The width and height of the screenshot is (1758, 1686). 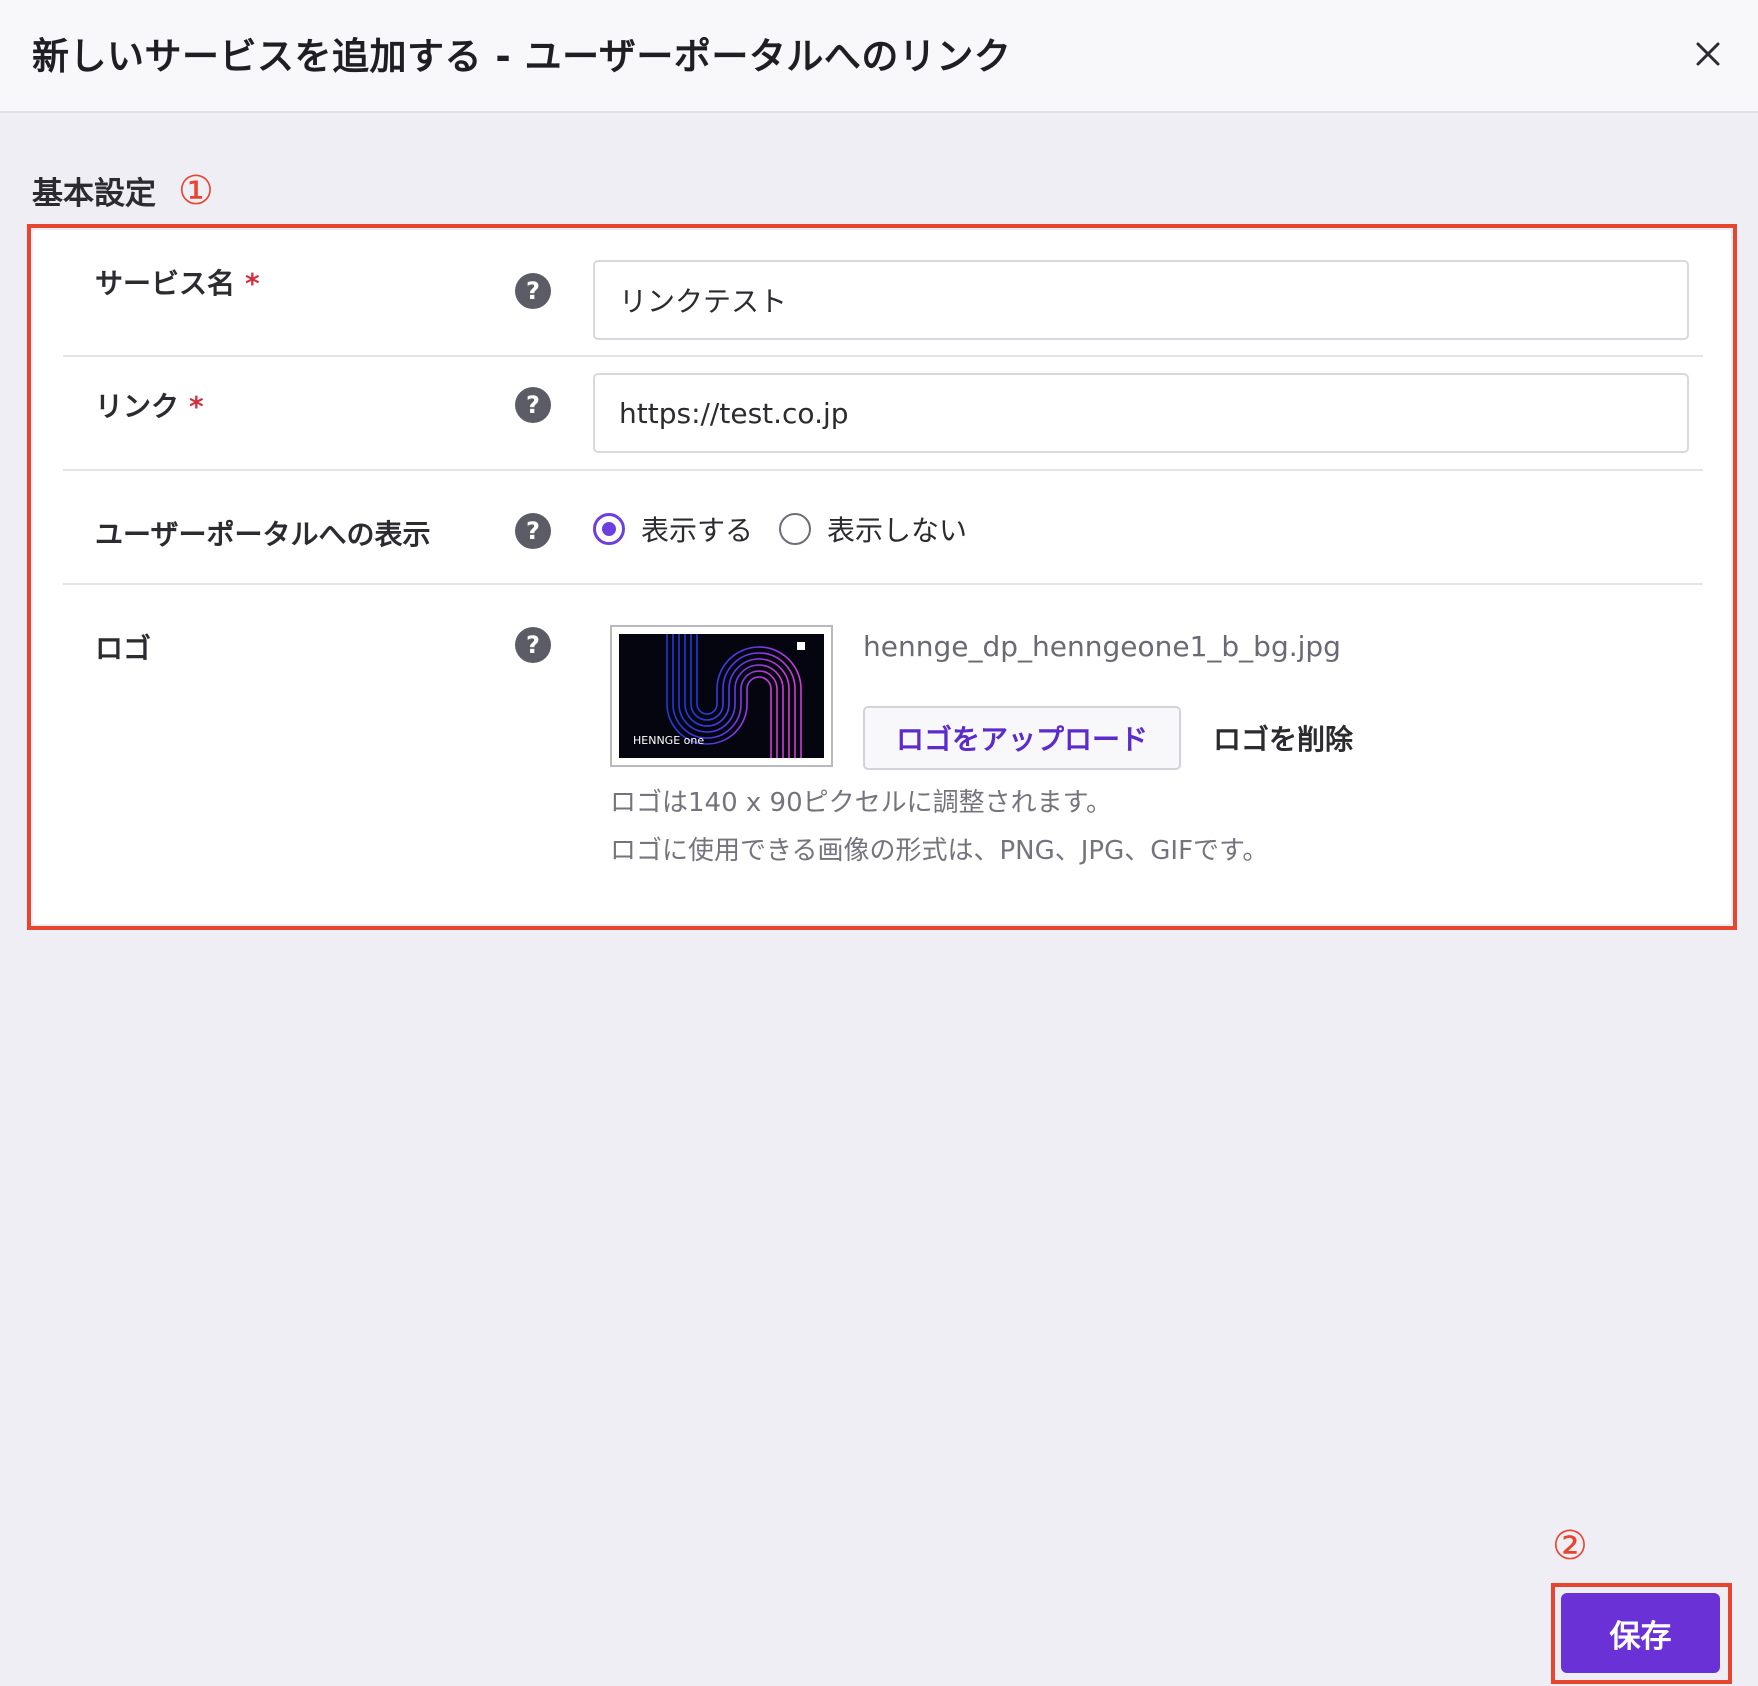 What do you see at coordinates (196, 190) in the screenshot?
I see `annotation-marker-1: ①` at bounding box center [196, 190].